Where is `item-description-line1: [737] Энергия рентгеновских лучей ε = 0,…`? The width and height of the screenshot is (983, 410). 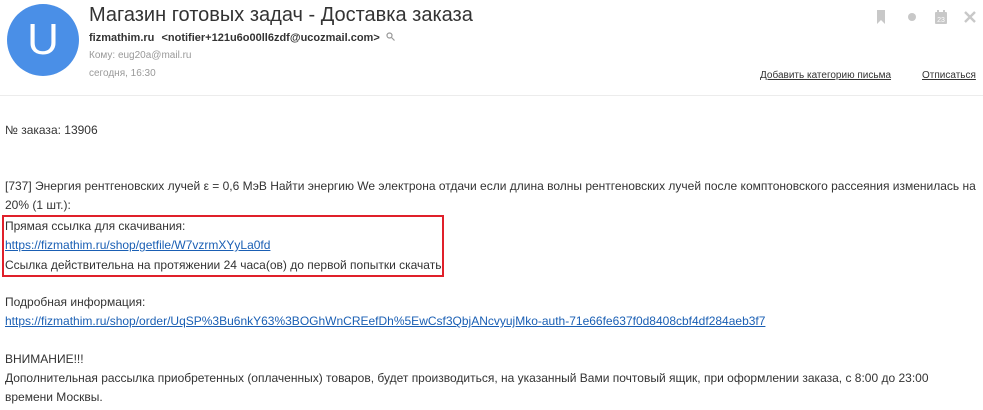
item-description-line1: [737] Энергия рентгеновских лучей ε = 0,… is located at coordinates (490, 186).